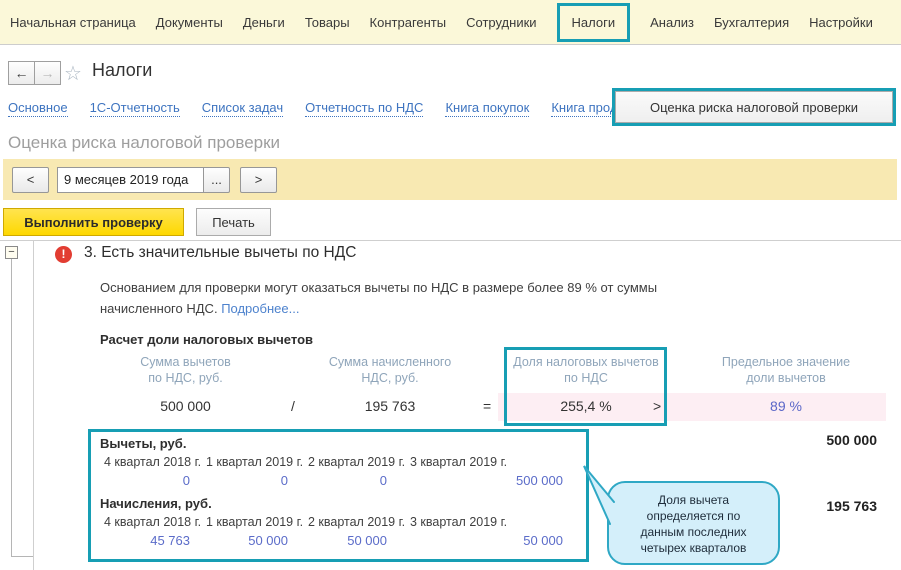 The height and width of the screenshot is (570, 901). I want to click on deductions-q2-label: 1 квартал 2019 г., so click(255, 462).